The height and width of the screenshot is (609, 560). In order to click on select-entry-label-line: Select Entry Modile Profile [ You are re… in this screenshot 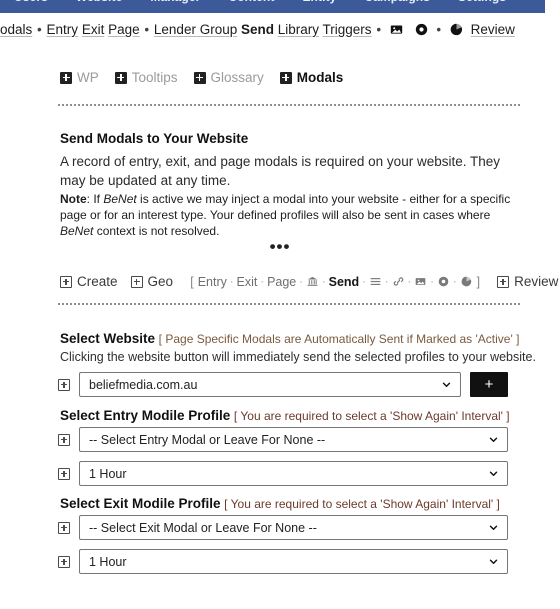, I will do `click(285, 415)`.